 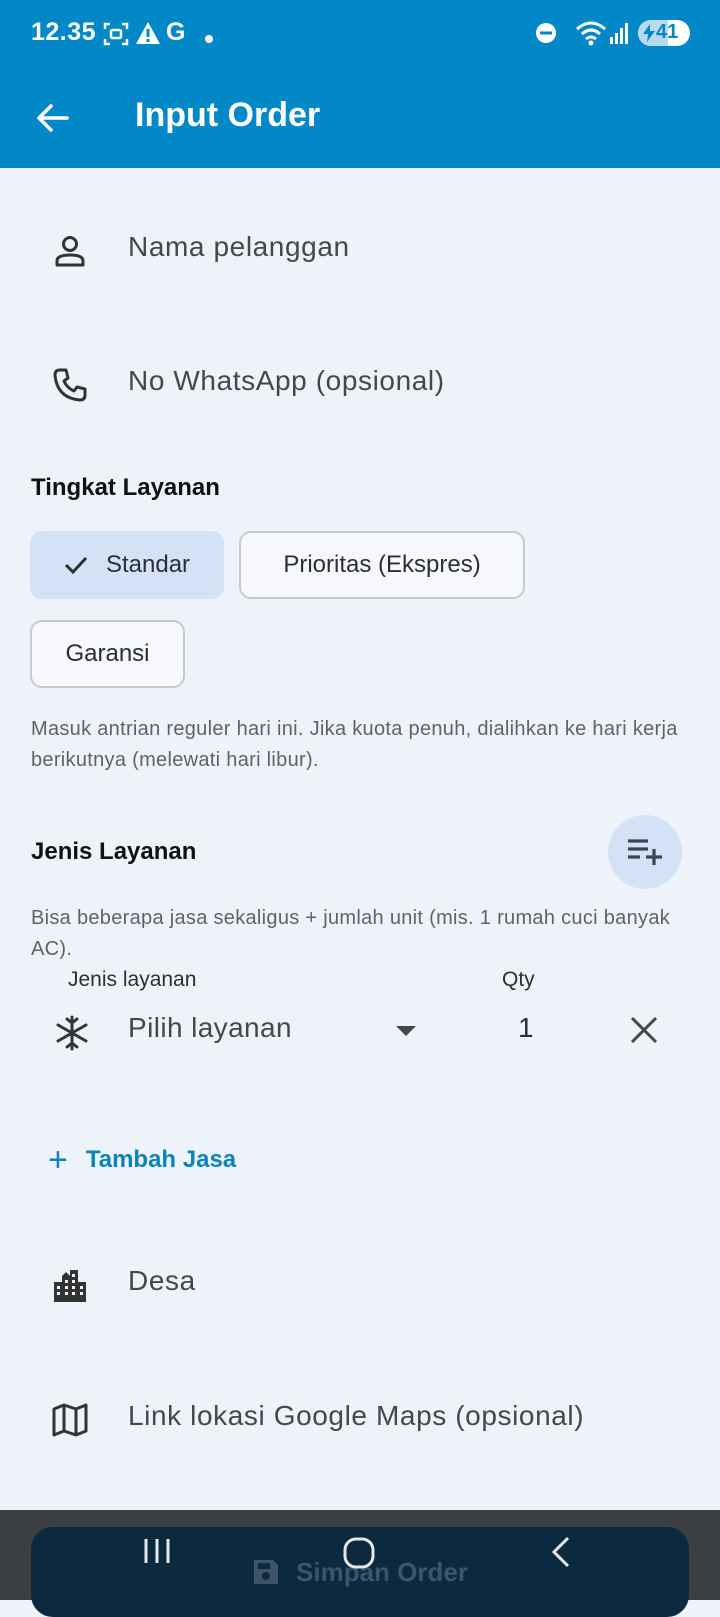 I want to click on chip-garansi-label: Garansi, so click(x=107, y=653).